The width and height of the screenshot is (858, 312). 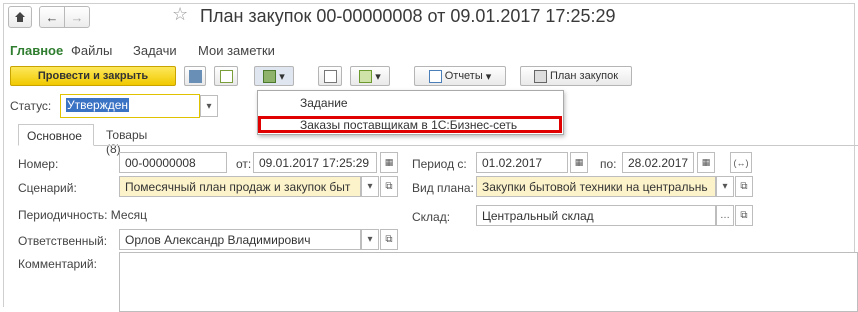 I want to click on structure-button, so click(x=330, y=76).